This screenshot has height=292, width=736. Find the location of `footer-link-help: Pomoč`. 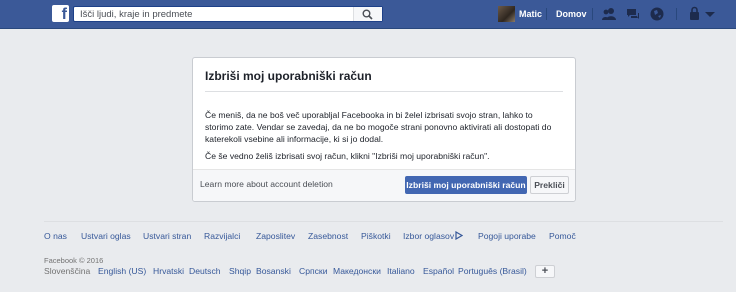

footer-link-help: Pomoč is located at coordinates (562, 236).